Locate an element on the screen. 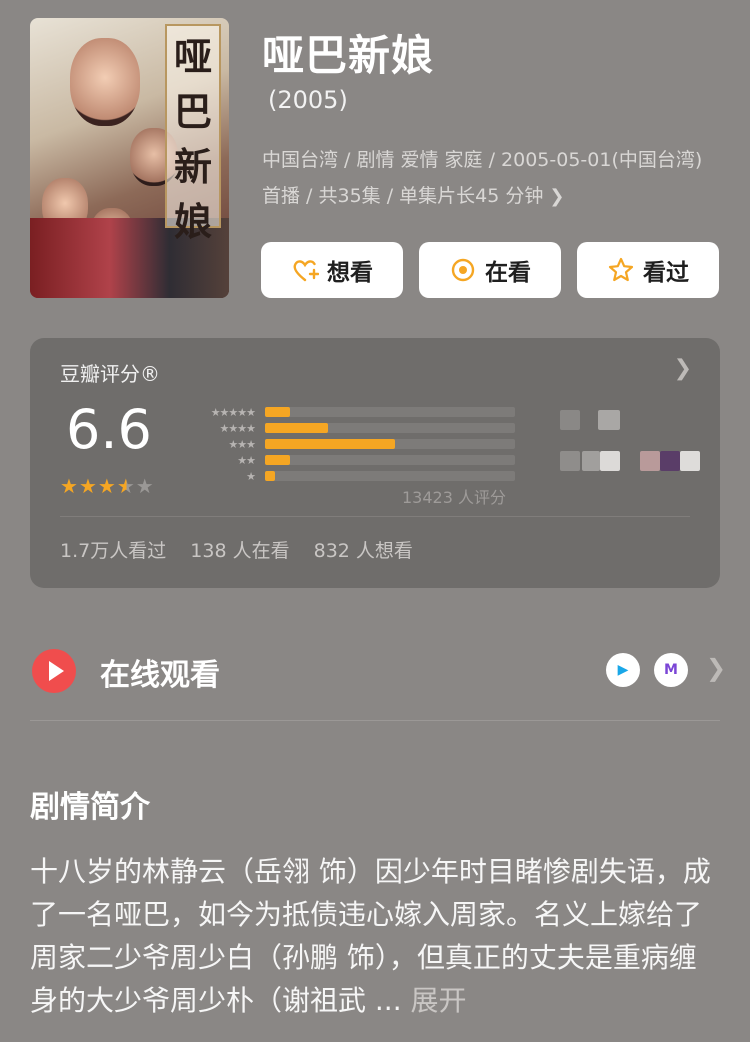  rating-count: 13423 人评分 is located at coordinates (454, 497).